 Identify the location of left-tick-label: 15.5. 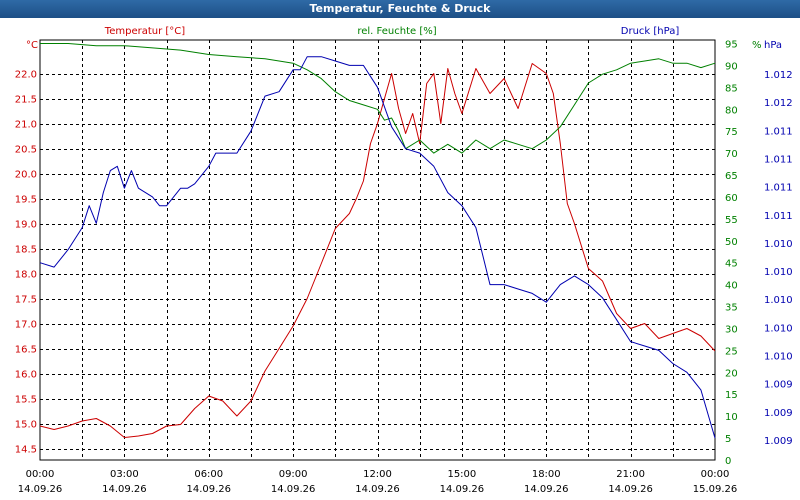
(26, 400).